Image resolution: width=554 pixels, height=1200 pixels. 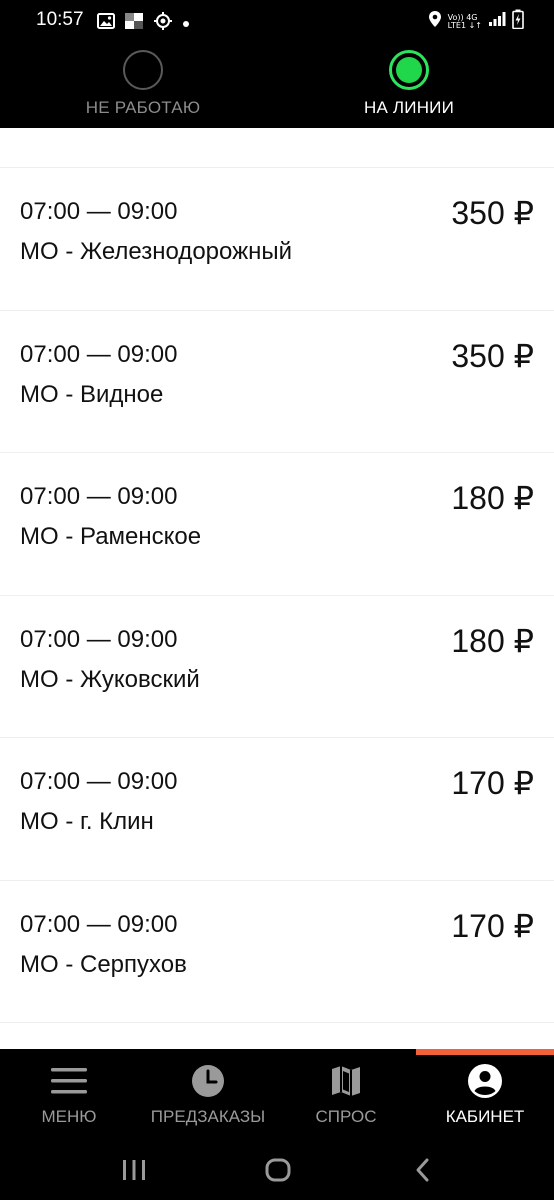 I want to click on order-place: МО - Серпухов, so click(x=103, y=964).